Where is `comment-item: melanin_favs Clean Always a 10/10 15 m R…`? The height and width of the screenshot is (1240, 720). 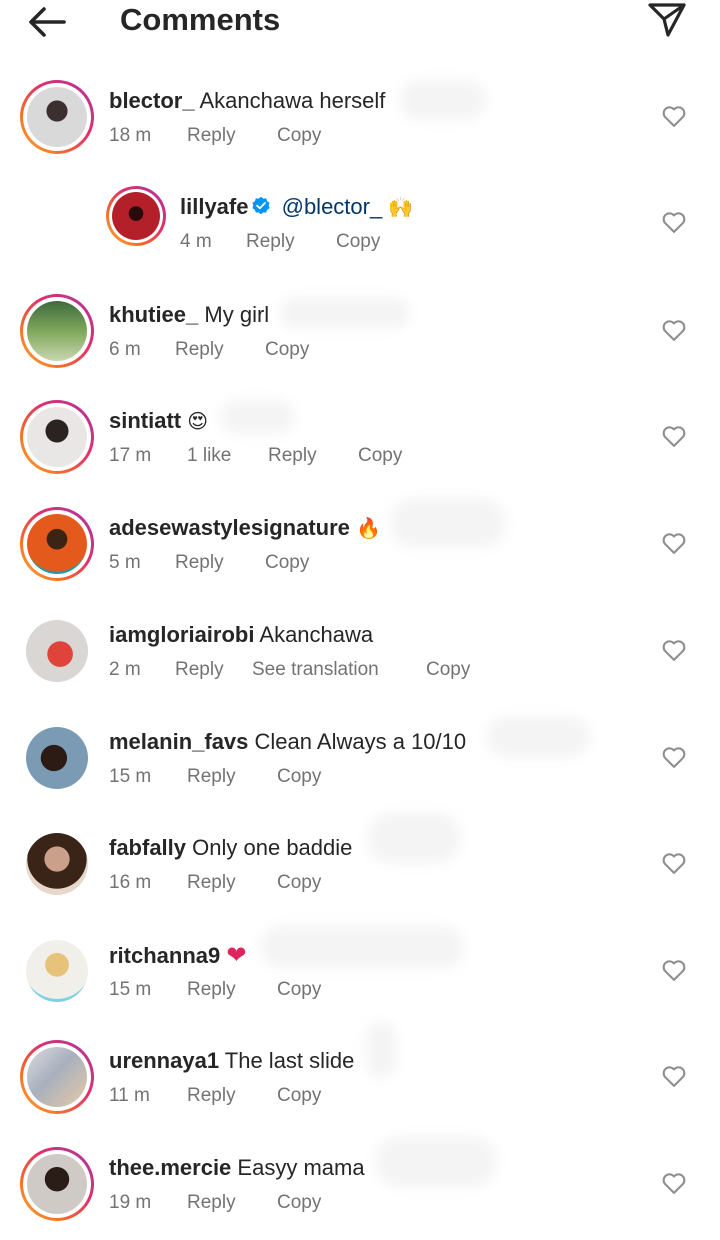
comment-item: melanin_favs Clean Always a 10/10 15 m R… is located at coordinates (360, 772).